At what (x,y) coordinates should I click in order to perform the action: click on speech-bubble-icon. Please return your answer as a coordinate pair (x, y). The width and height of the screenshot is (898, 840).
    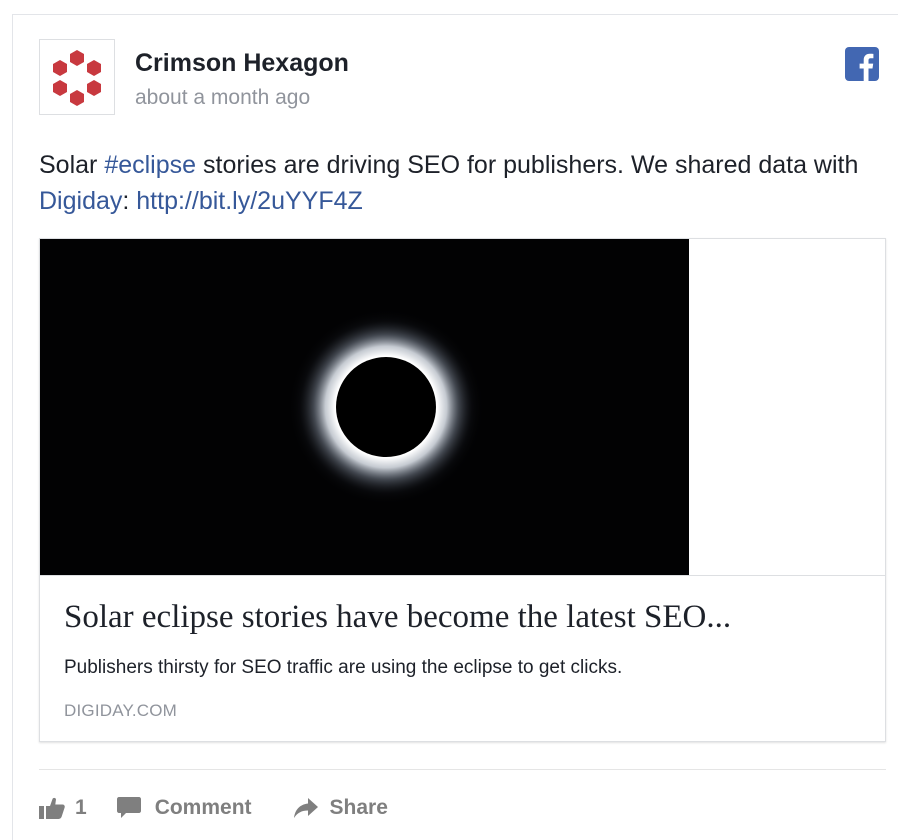
    Looking at the image, I should click on (128, 807).